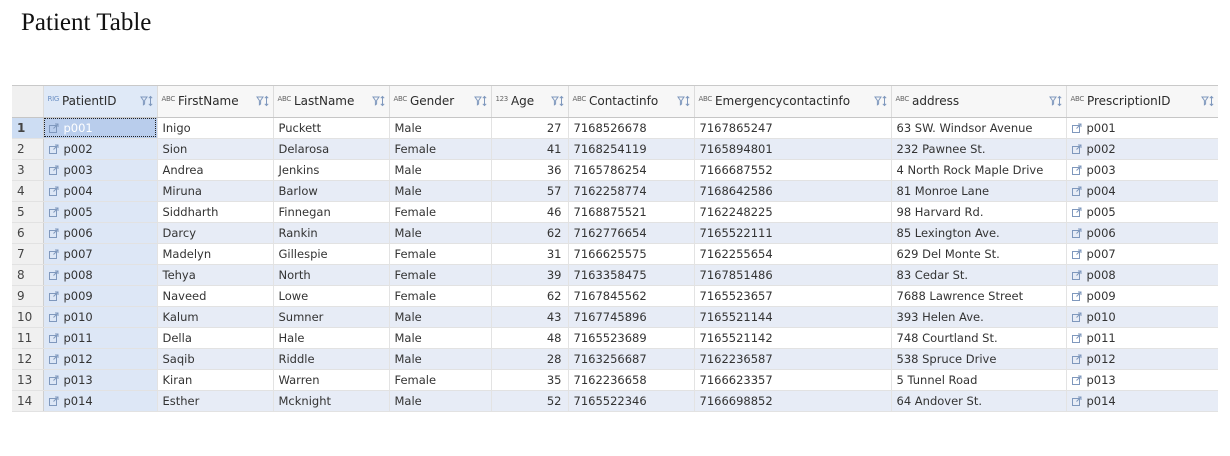  I want to click on cell-address: 7688 Lawrence Street, so click(979, 296).